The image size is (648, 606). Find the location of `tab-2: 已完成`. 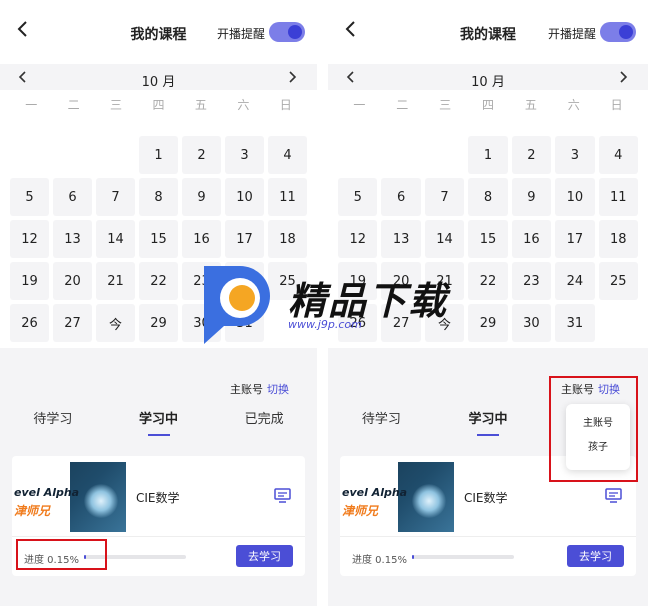

tab-2: 已完成 is located at coordinates (264, 423).